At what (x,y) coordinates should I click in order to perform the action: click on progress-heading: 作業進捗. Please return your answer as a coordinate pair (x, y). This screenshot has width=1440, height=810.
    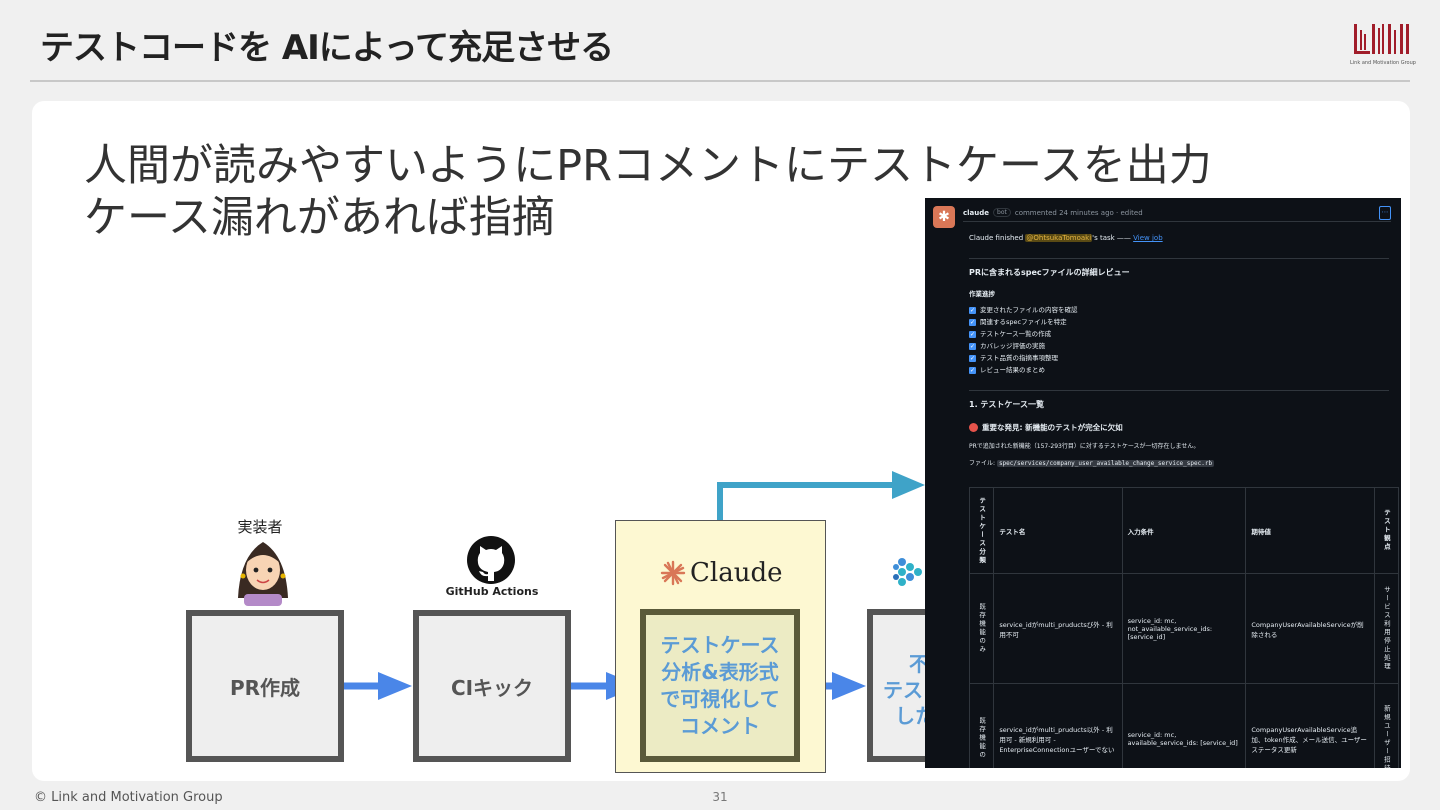
    Looking at the image, I should click on (982, 294).